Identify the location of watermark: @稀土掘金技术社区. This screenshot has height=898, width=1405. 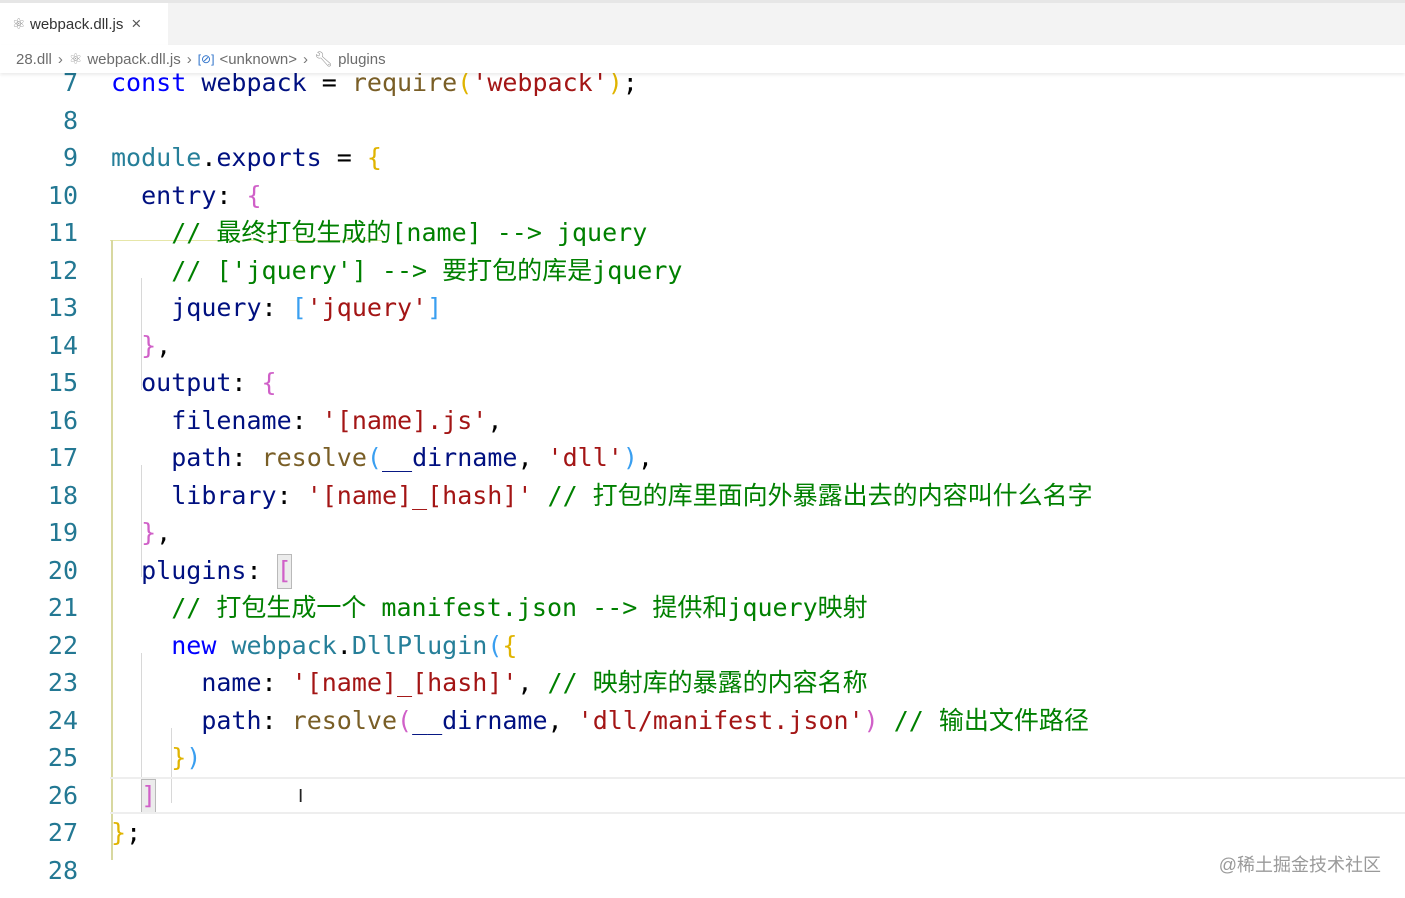
(1299, 865).